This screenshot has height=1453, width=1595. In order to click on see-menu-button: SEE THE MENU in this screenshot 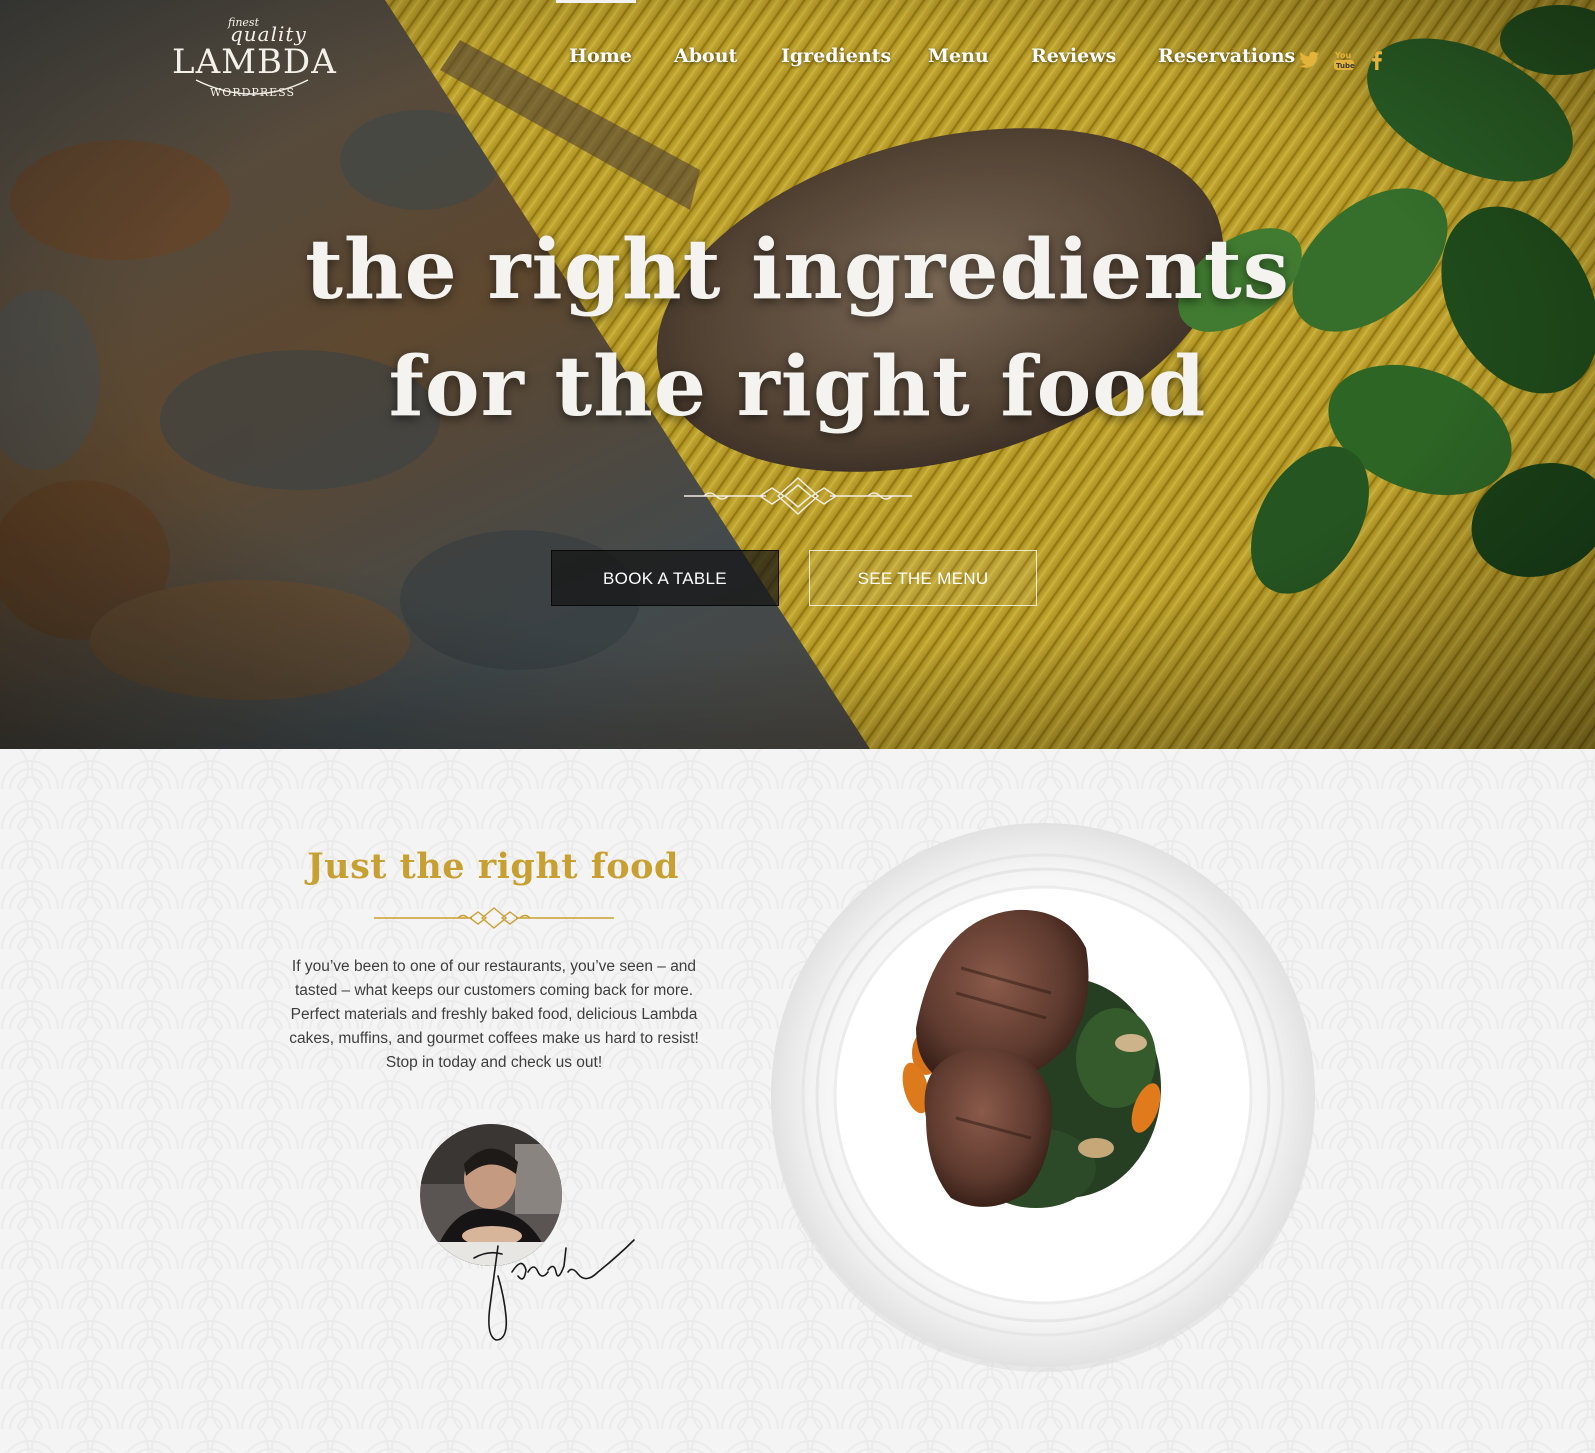, I will do `click(923, 578)`.